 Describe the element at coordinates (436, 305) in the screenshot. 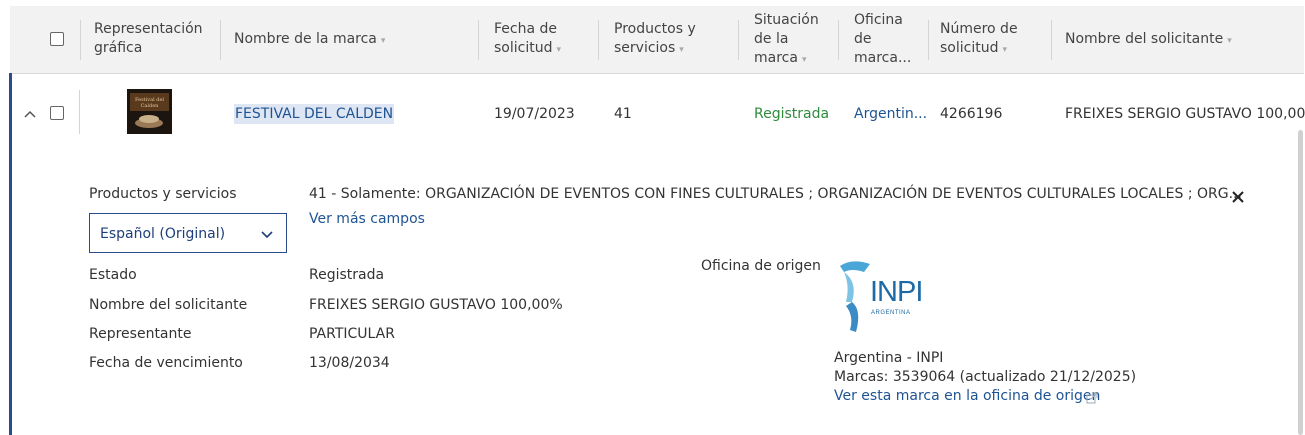

I see `solicitante-value: FREIXES SERGIO GUSTAVO 100,00%` at that location.